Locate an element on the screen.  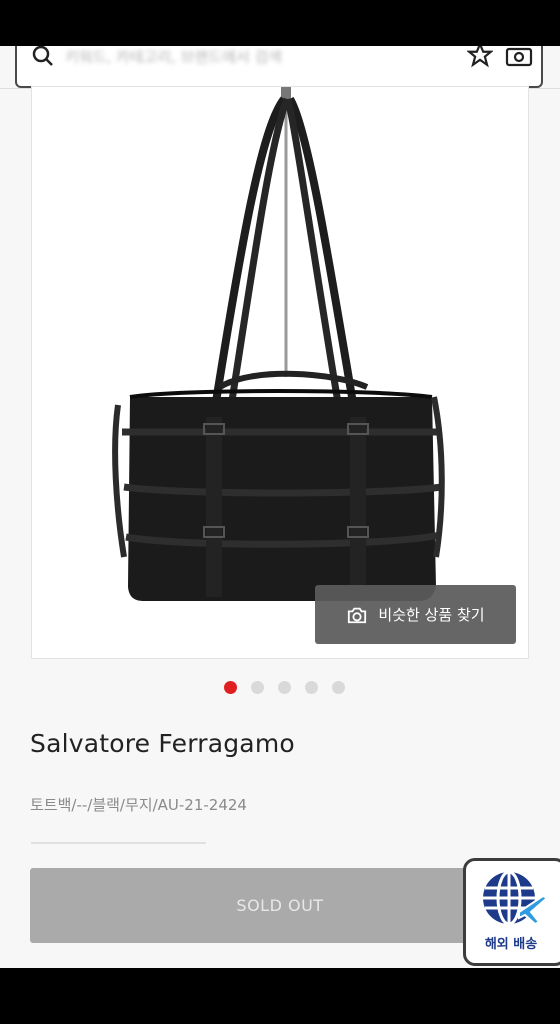
find-similar-label: 비슷한 상품 찾기 is located at coordinates (431, 615).